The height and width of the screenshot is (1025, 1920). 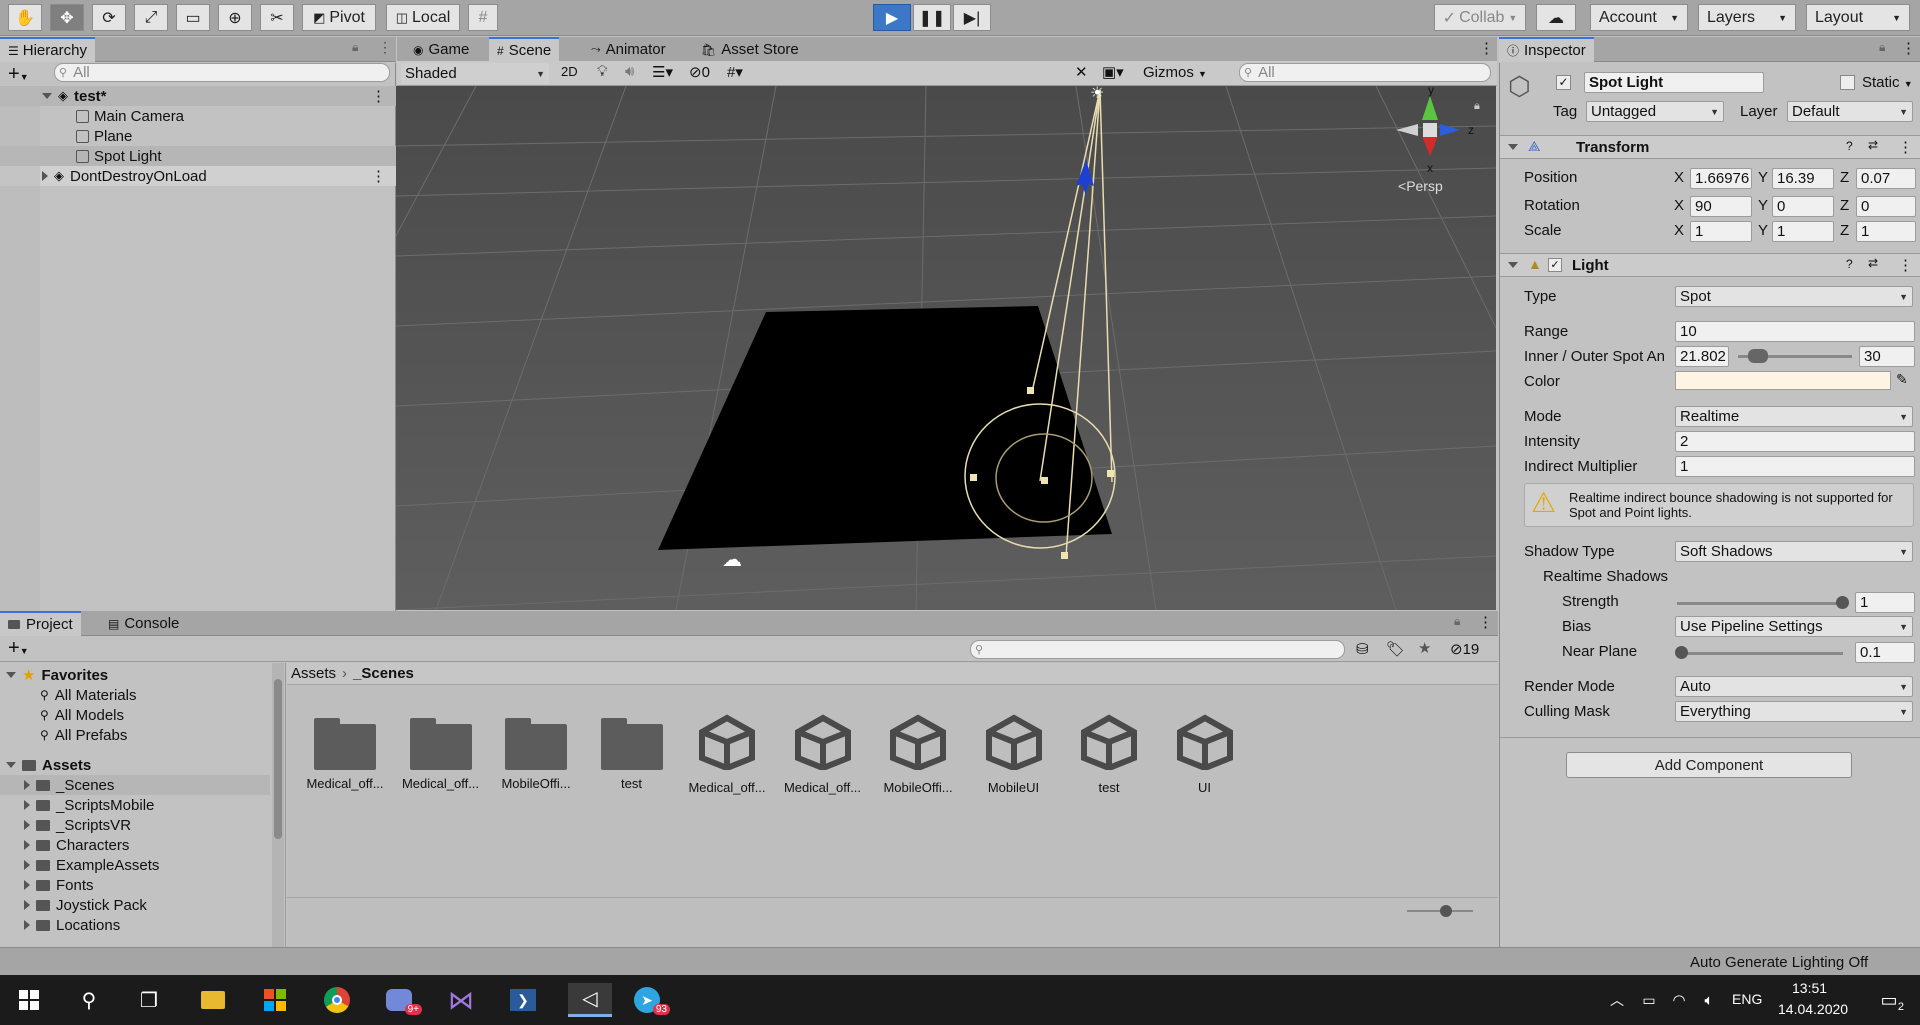 What do you see at coordinates (1420, 186) in the screenshot?
I see `persp-label: <Persp` at bounding box center [1420, 186].